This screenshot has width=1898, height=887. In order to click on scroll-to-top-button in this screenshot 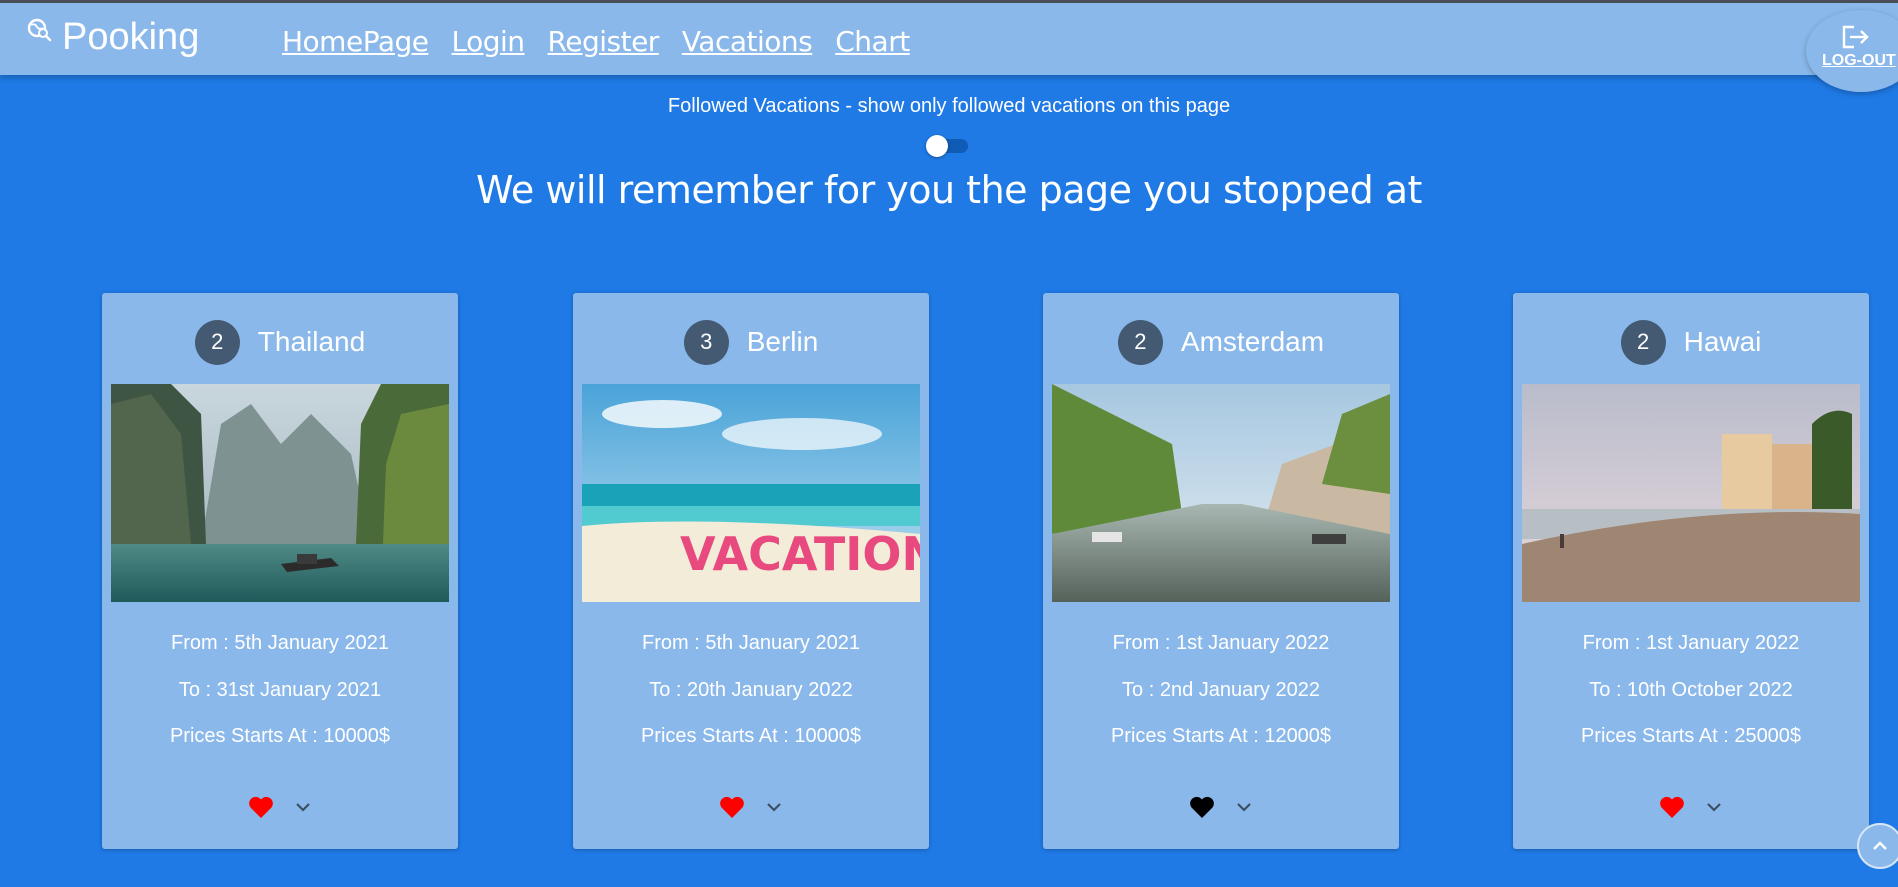, I will do `click(1877, 846)`.